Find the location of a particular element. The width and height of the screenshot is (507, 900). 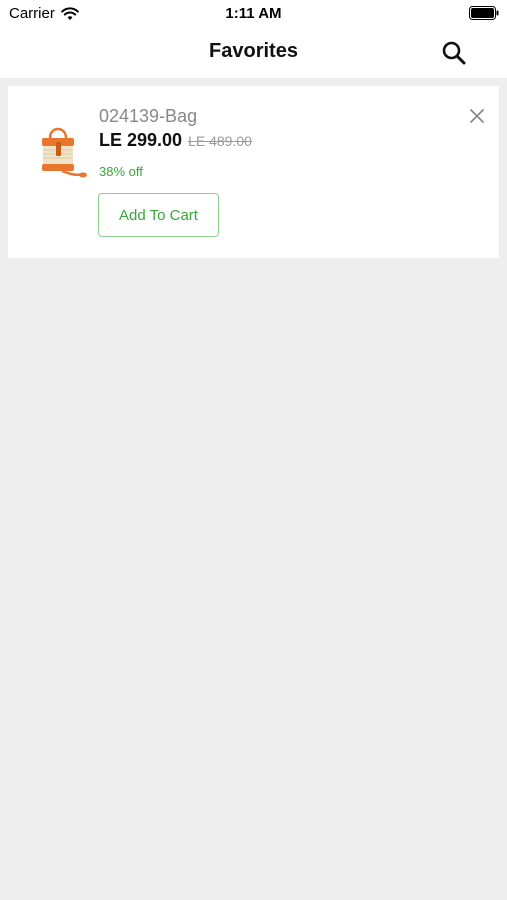

current-price: LE 299.00 is located at coordinates (141, 140).